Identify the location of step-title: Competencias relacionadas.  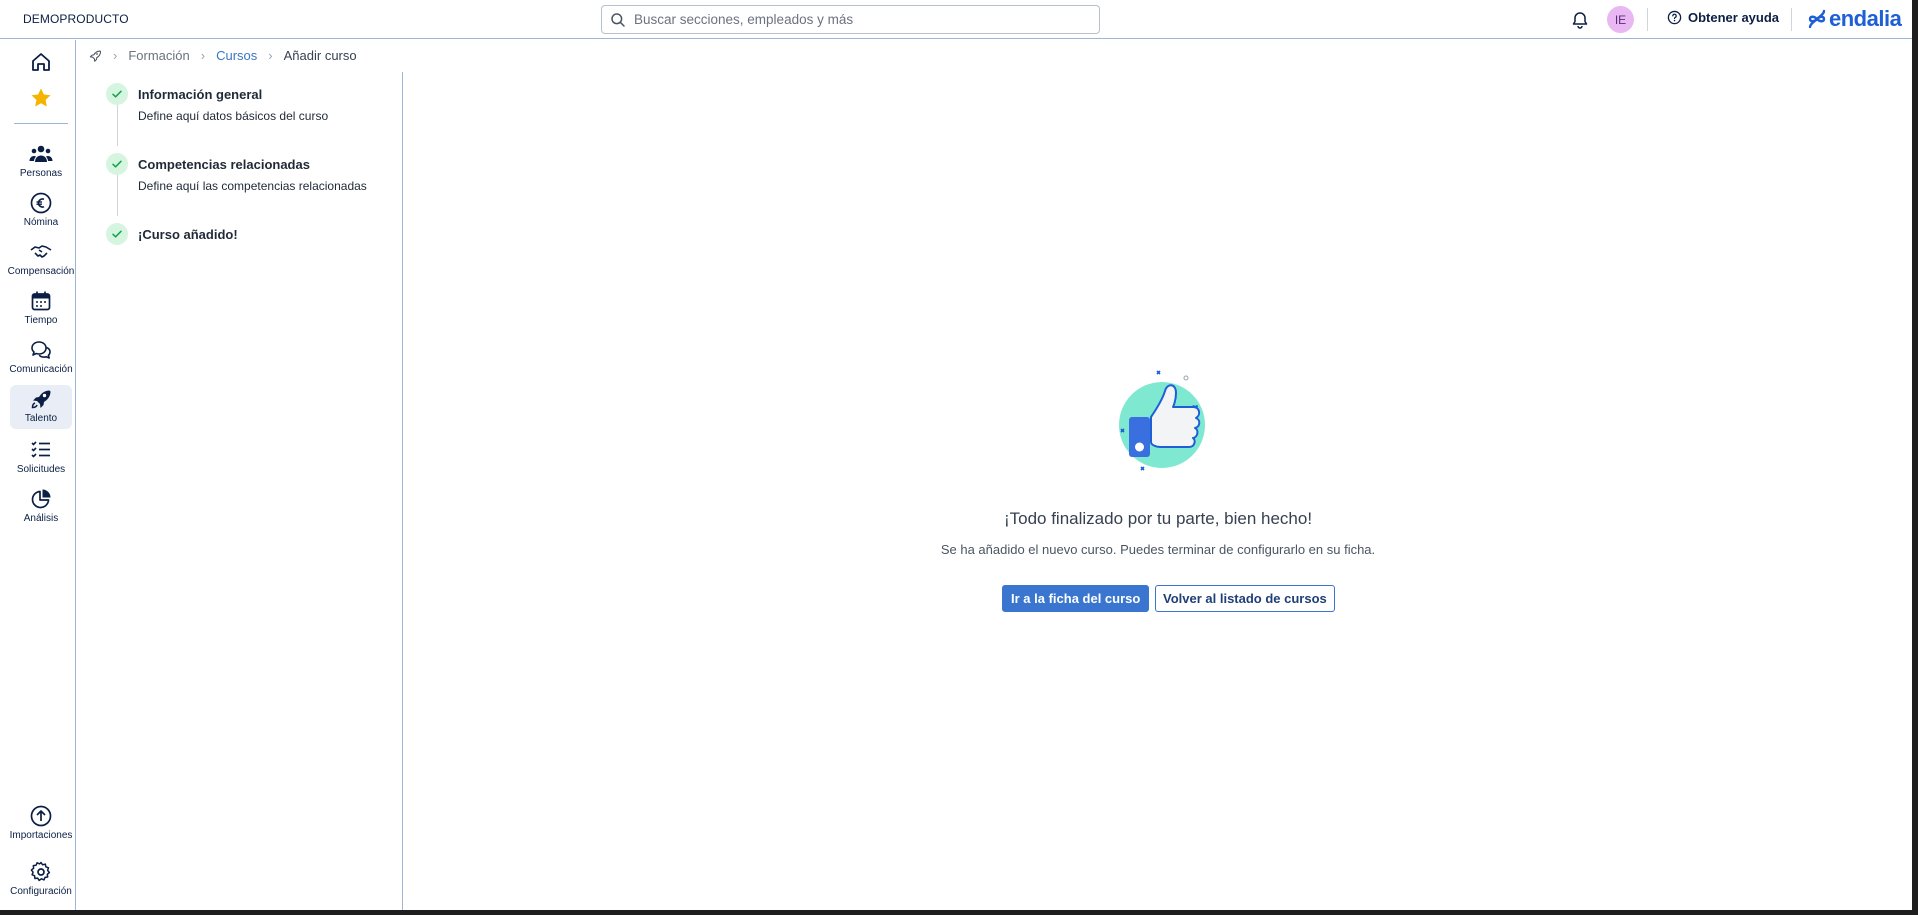
(224, 164).